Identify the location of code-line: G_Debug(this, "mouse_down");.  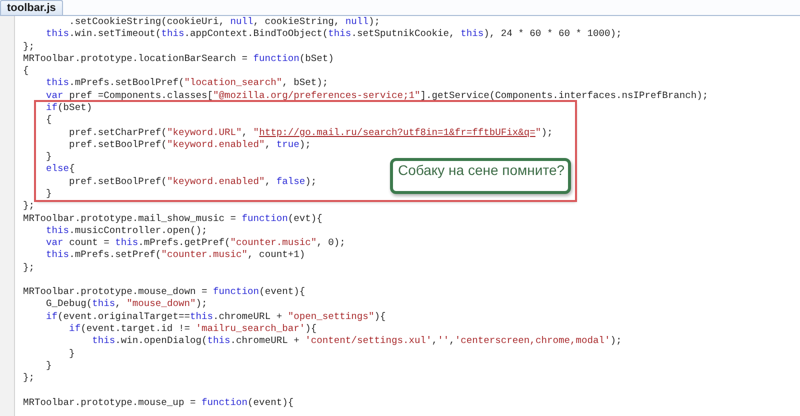
(126, 304).